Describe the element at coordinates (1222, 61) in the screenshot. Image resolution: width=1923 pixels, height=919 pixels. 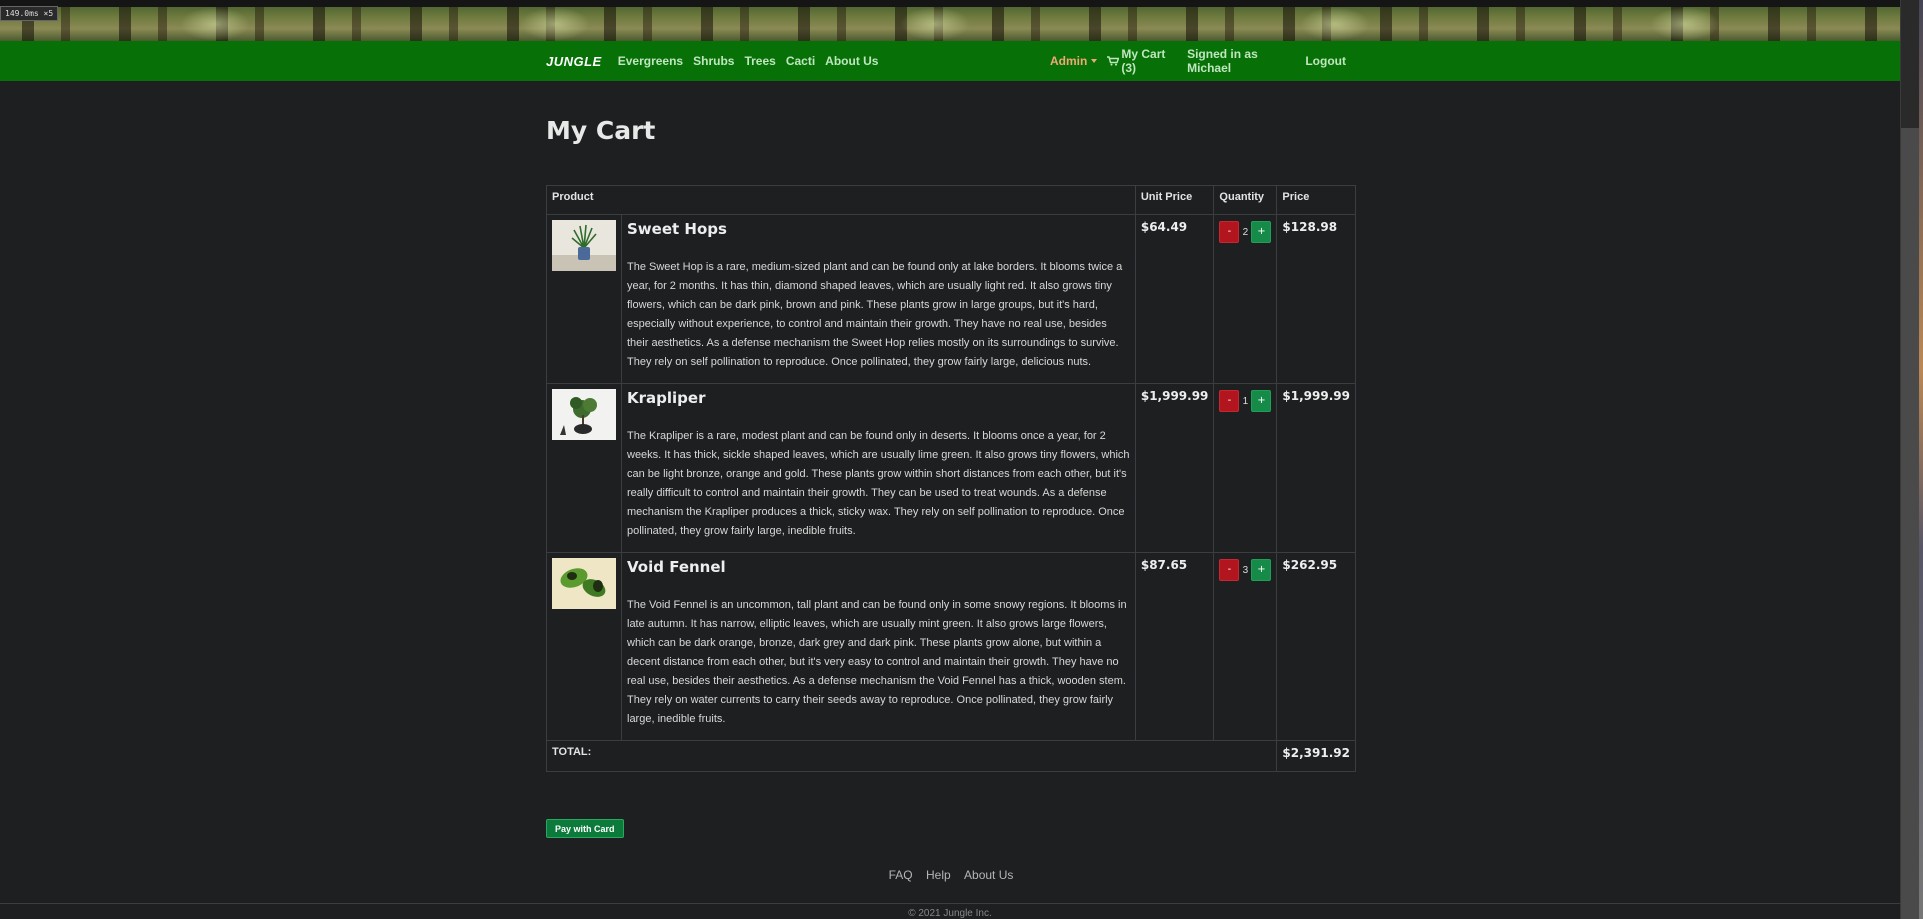
I see `signed-in-label: Signed in as Michael` at that location.